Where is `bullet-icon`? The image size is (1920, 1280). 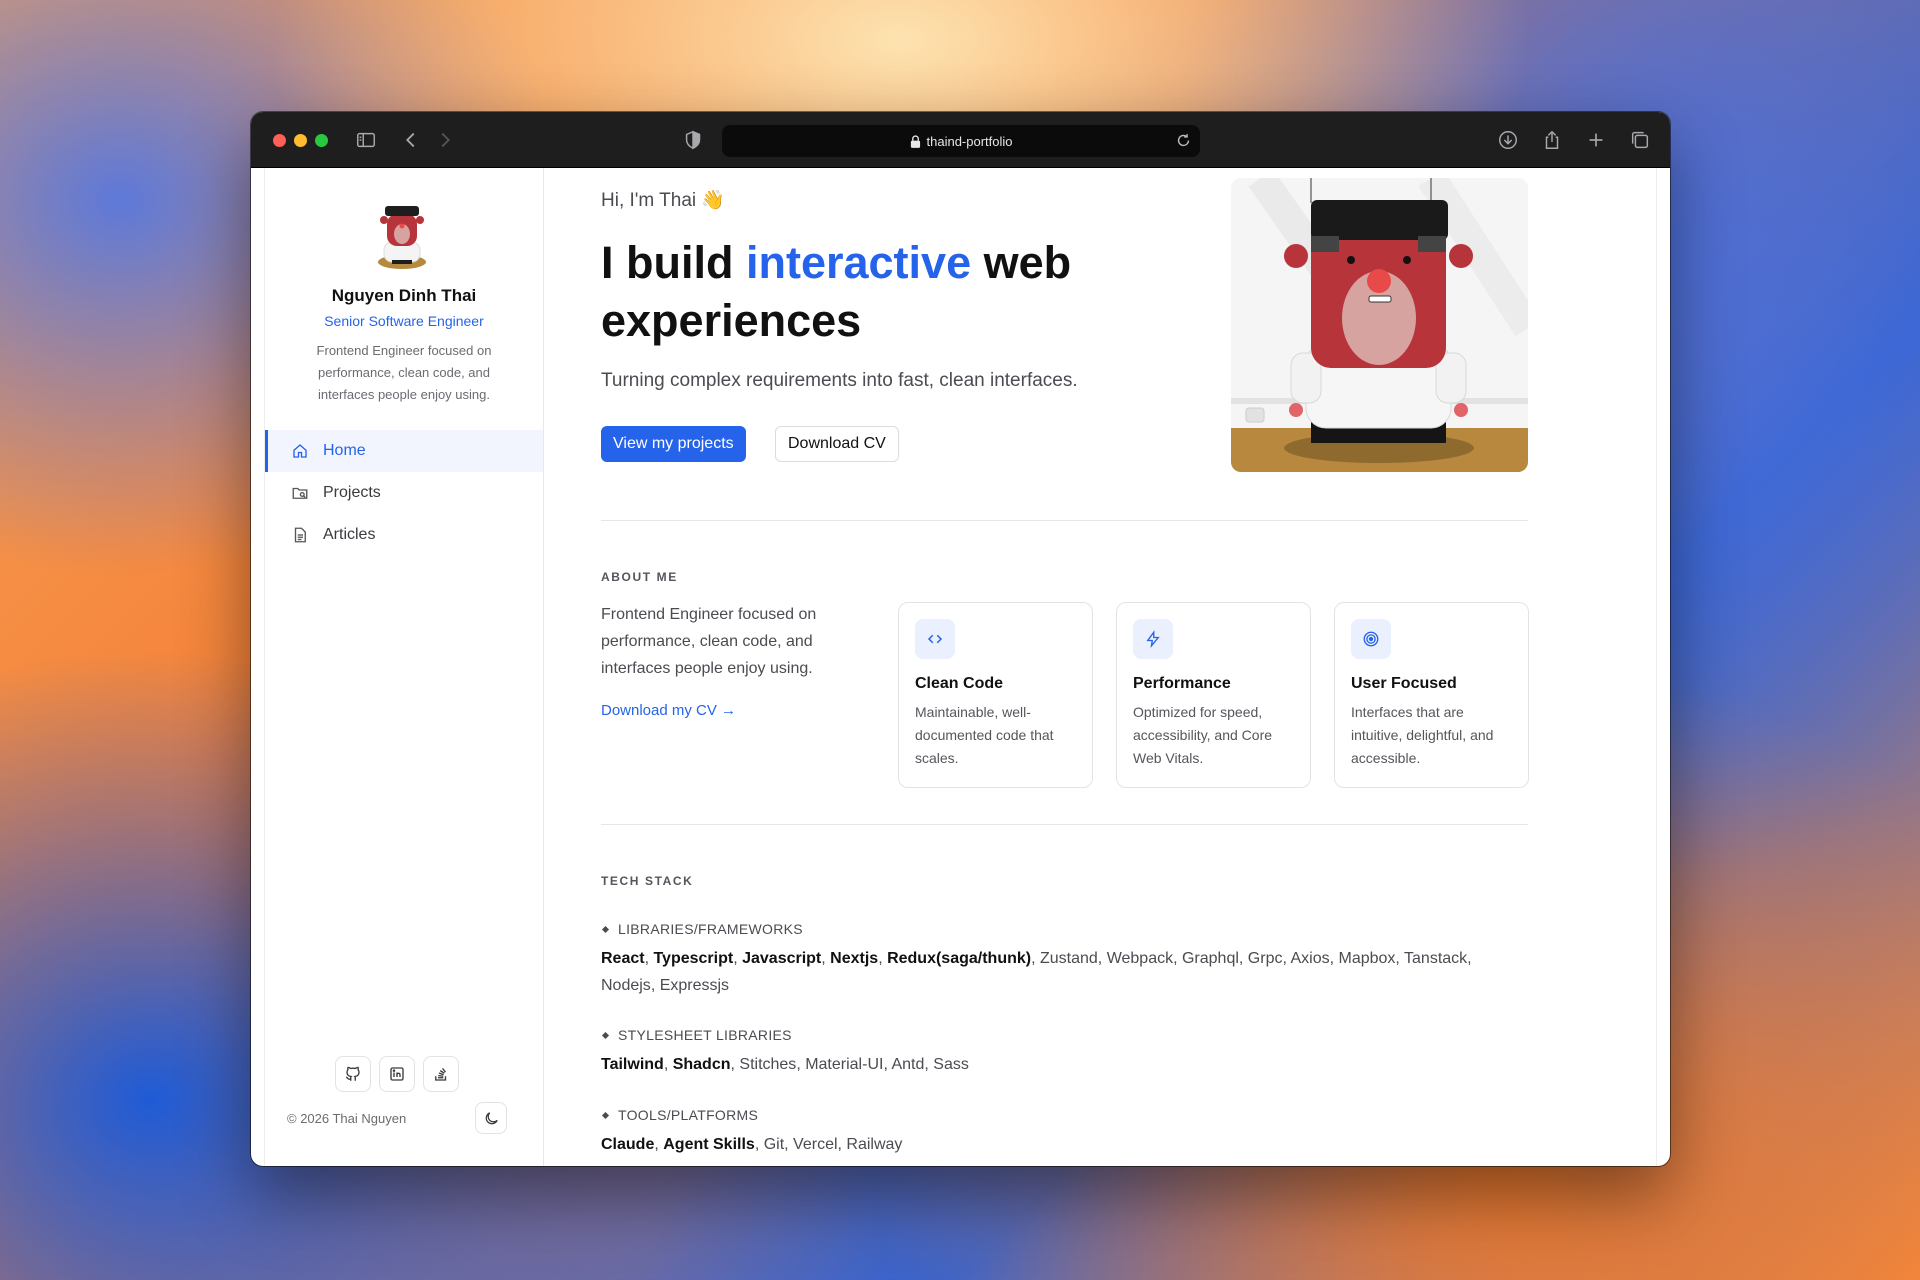 bullet-icon is located at coordinates (605, 929).